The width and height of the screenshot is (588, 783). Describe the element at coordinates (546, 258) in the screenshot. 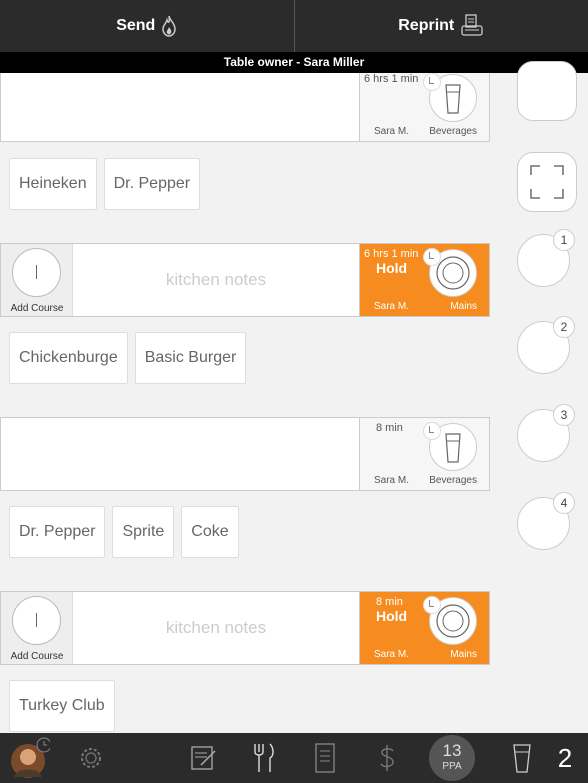

I see `seat-button: 1` at that location.